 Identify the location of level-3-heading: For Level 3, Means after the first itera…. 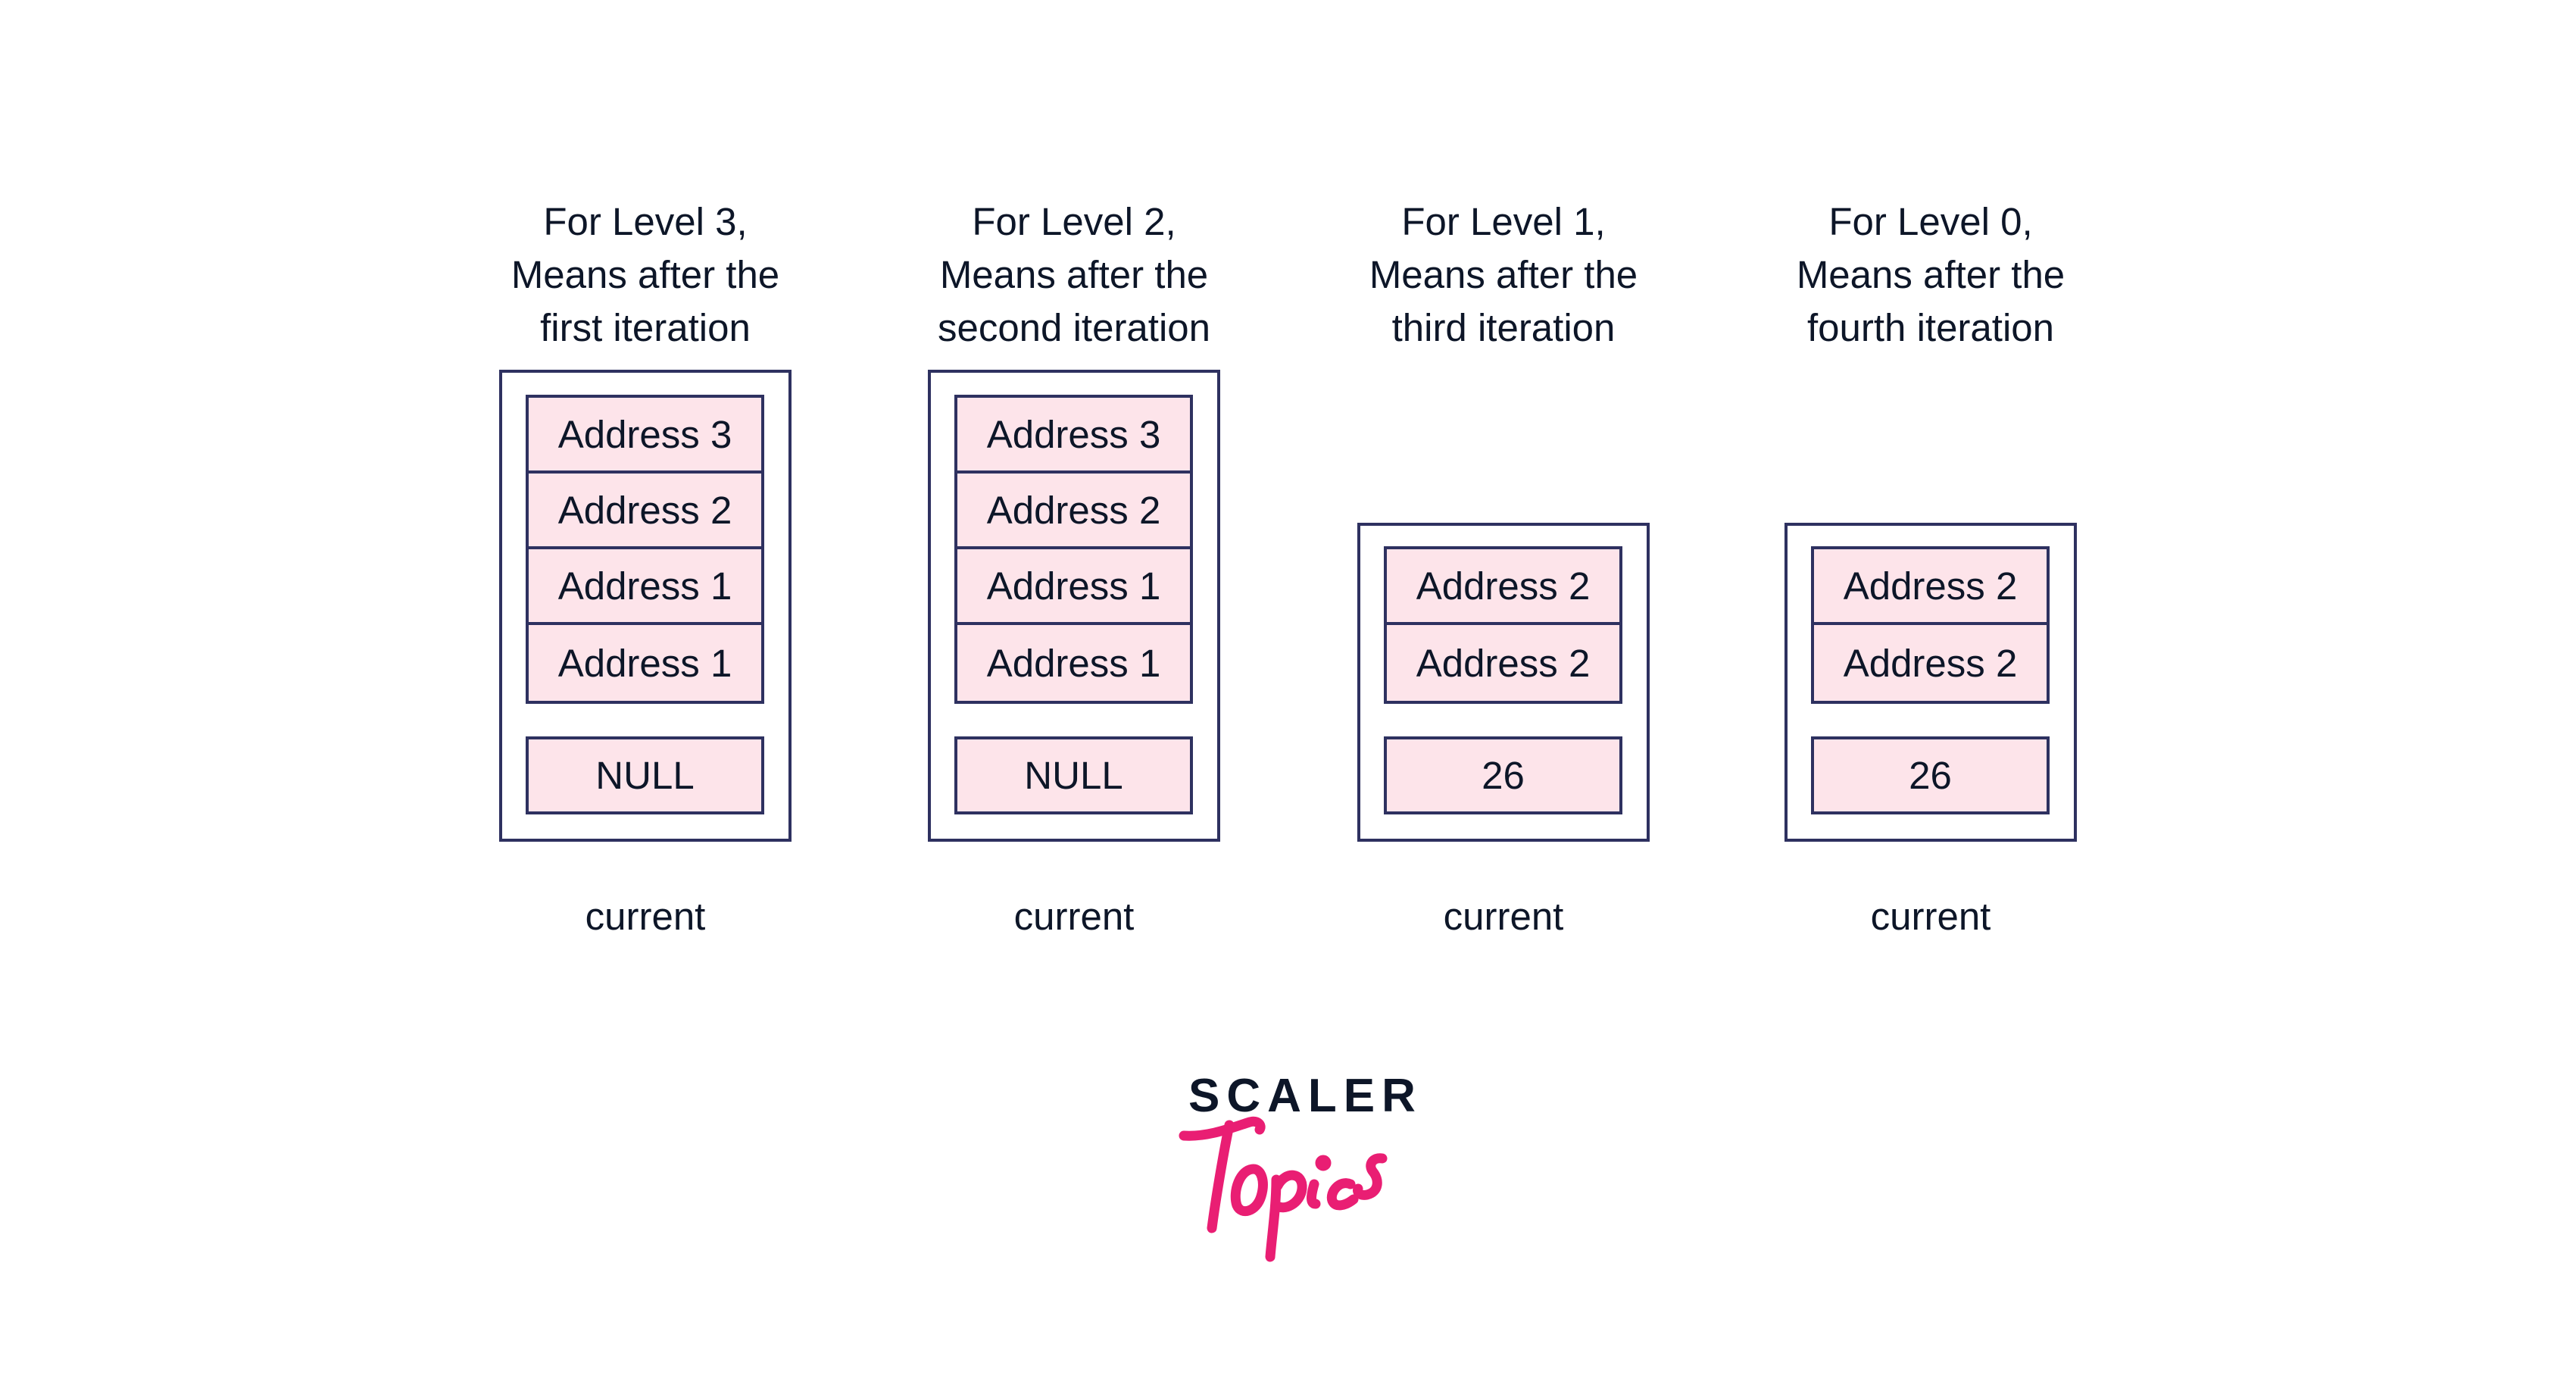
(645, 275).